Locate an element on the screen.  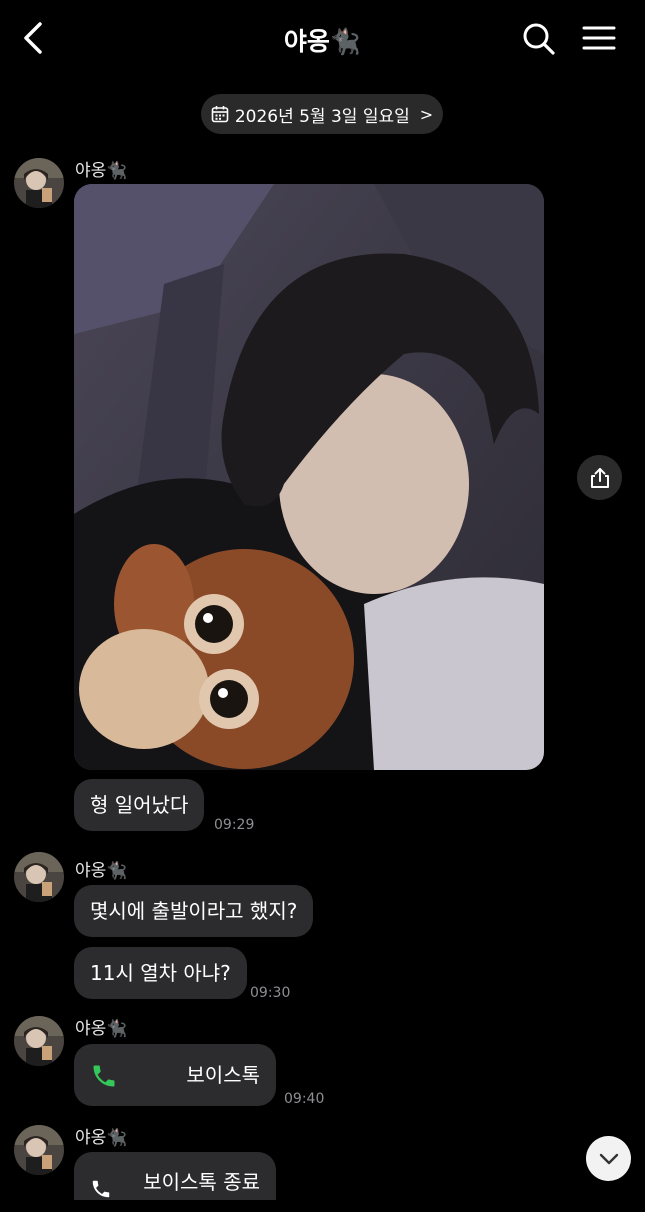
voice-call-label: 보이스톡 is located at coordinates (223, 1075).